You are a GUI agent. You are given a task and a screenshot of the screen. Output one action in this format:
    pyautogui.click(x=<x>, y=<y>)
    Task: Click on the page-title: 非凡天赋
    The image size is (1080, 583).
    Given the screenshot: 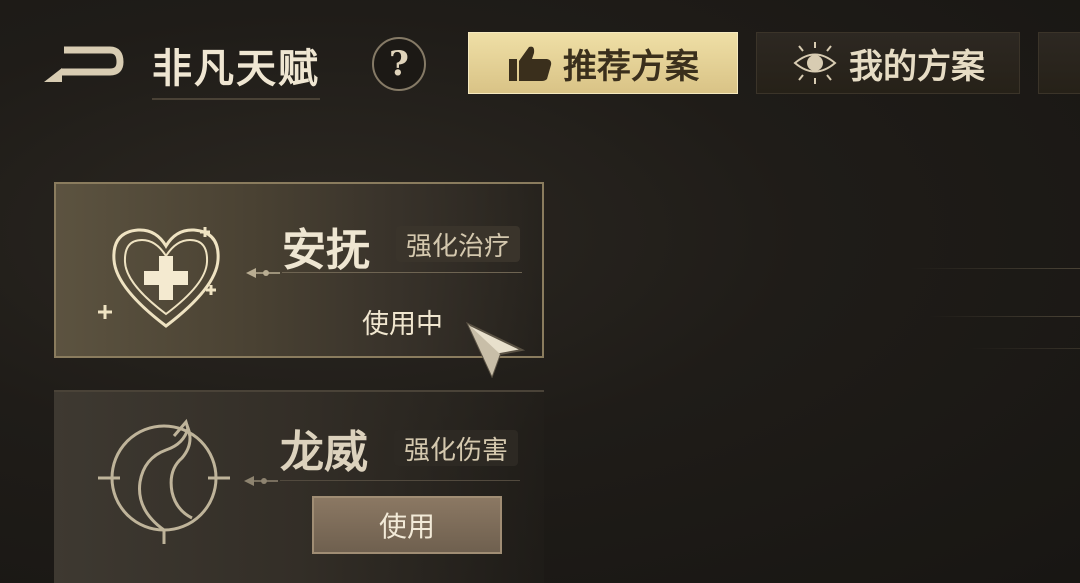 What is the action you would take?
    pyautogui.click(x=236, y=68)
    